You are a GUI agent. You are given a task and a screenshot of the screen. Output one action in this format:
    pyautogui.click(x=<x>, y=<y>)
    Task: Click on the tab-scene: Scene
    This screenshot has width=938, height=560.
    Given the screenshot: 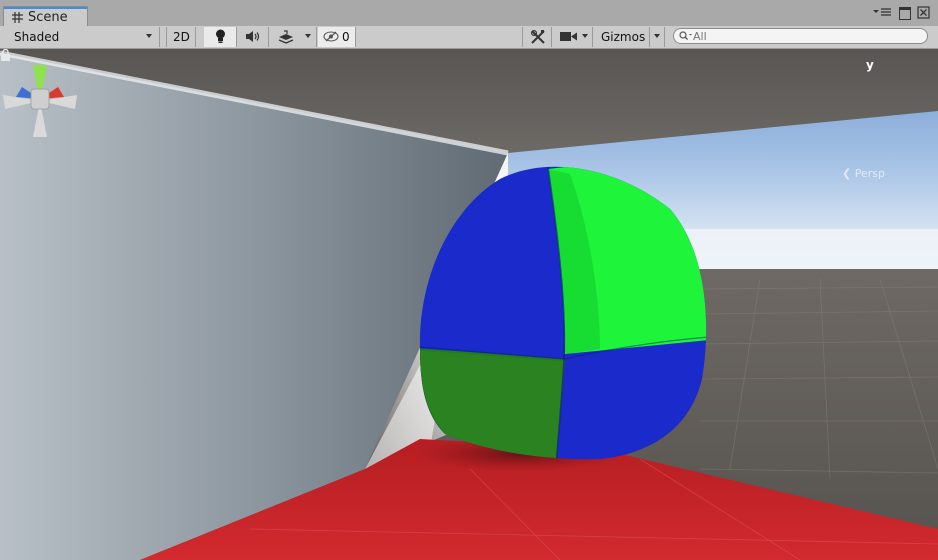 What is the action you would take?
    pyautogui.click(x=45, y=16)
    